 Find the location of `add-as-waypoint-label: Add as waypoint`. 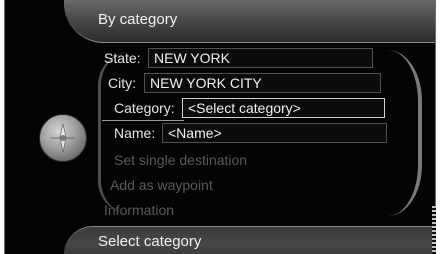

add-as-waypoint-label: Add as waypoint is located at coordinates (161, 185).